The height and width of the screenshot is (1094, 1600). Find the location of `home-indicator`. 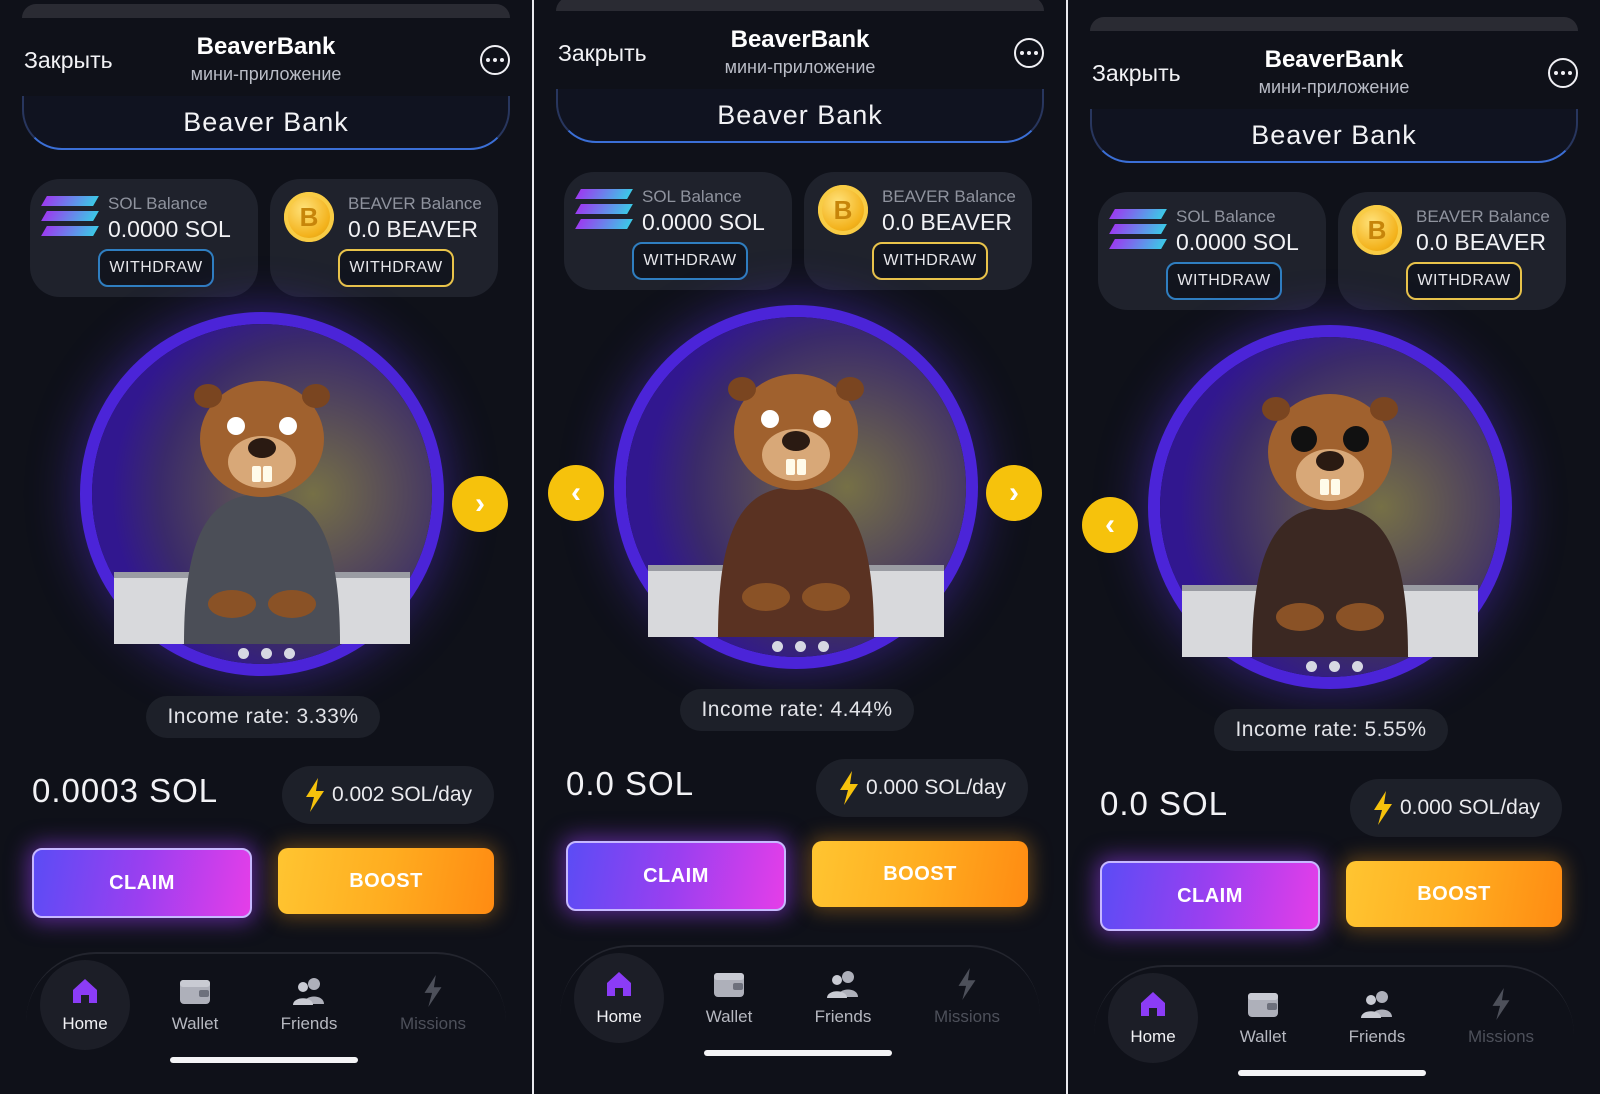

home-indicator is located at coordinates (1332, 1073).